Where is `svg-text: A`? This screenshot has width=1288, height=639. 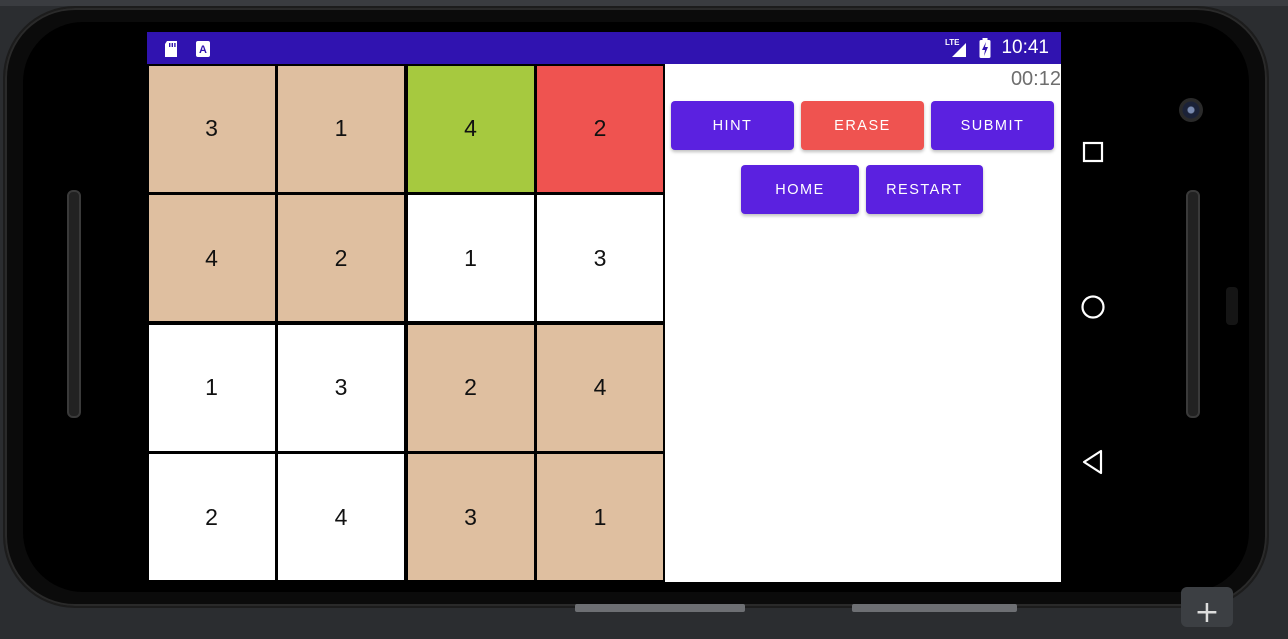
svg-text: A is located at coordinates (203, 50).